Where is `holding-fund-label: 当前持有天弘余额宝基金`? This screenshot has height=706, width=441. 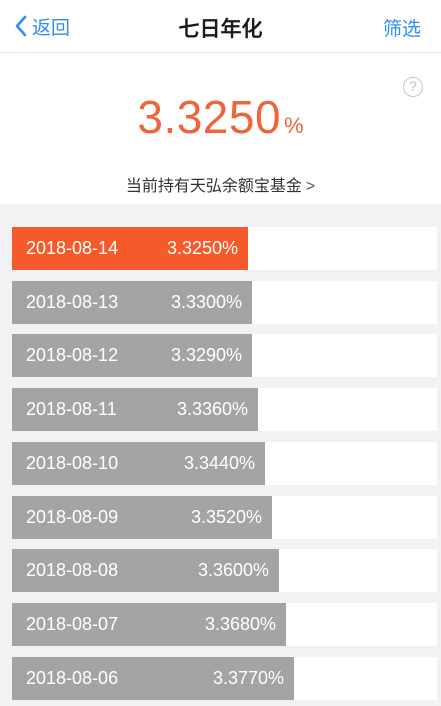 holding-fund-label: 当前持有天弘余额宝基金 is located at coordinates (213, 186).